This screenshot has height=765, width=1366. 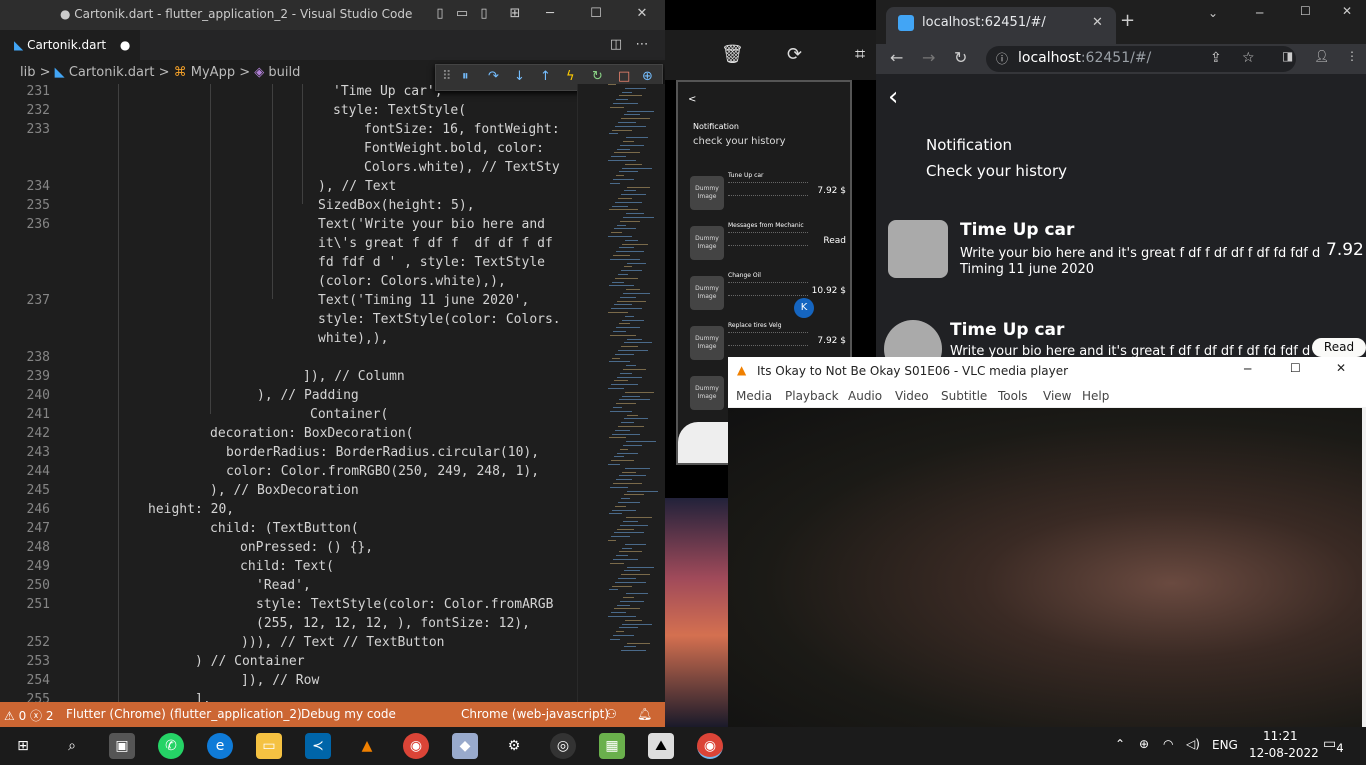 What do you see at coordinates (72, 746) in the screenshot?
I see `search-icon: ⌕` at bounding box center [72, 746].